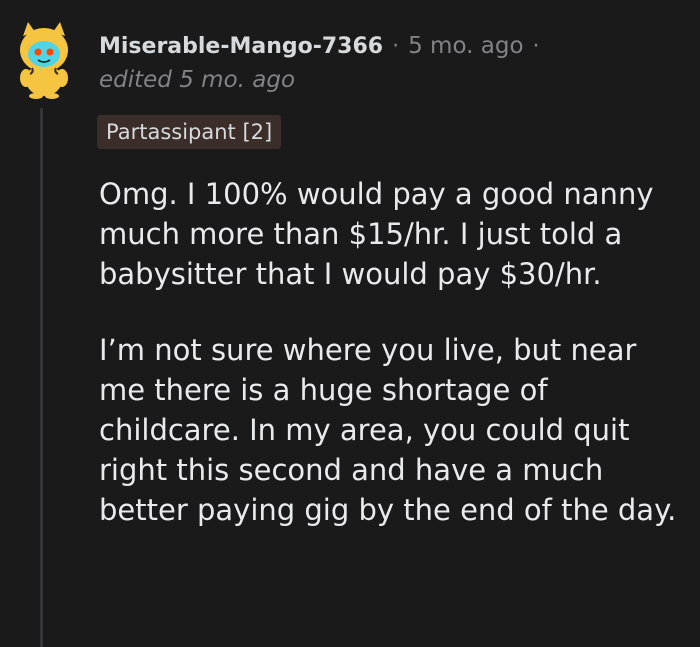 Image resolution: width=700 pixels, height=647 pixels. I want to click on snoo-avatar-icon, so click(44, 56).